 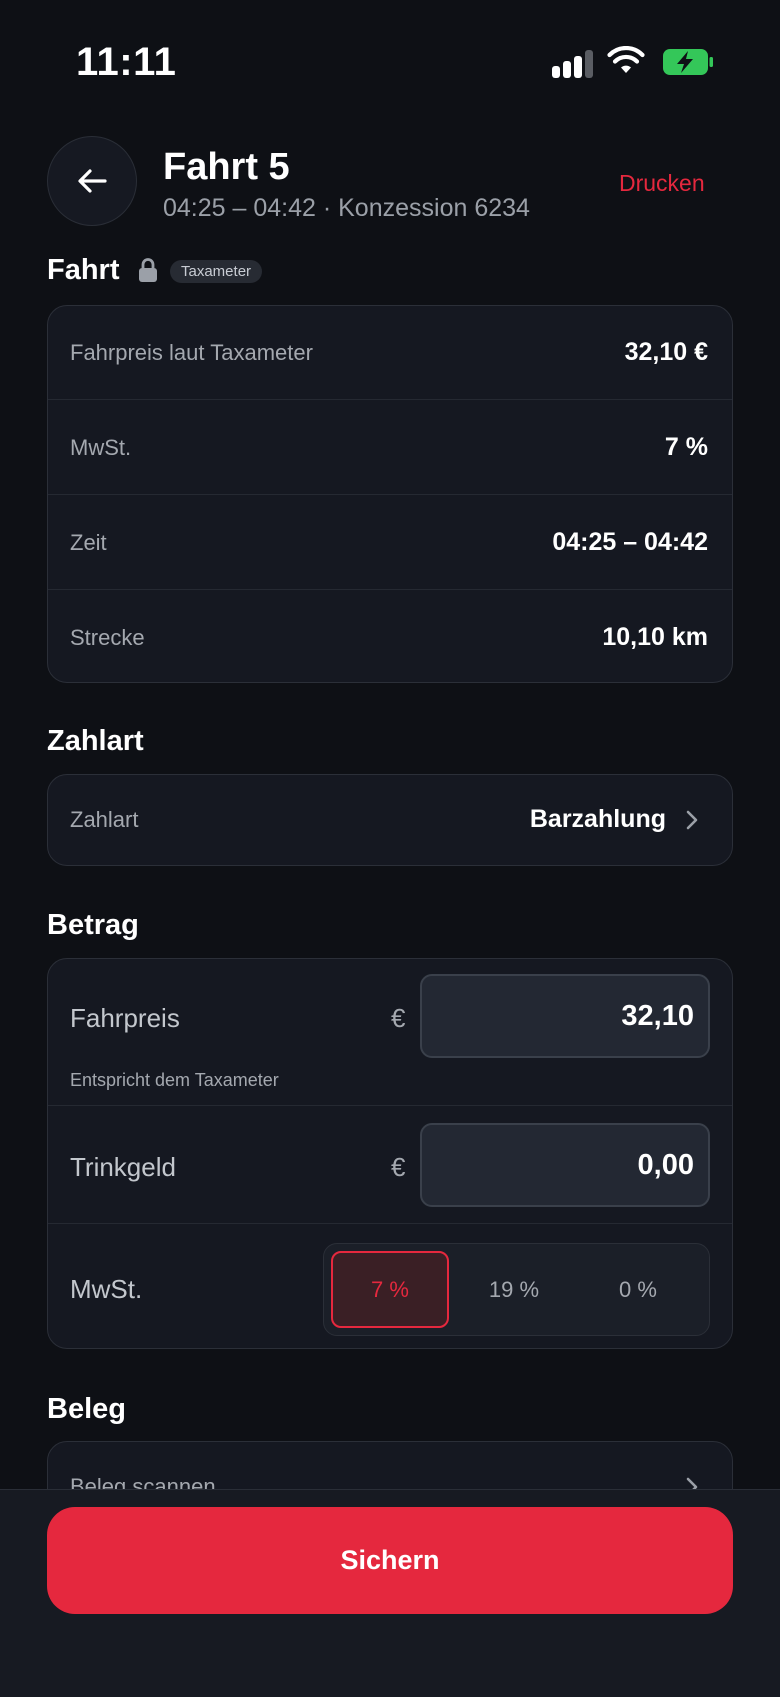 I want to click on section-title-amount: Betrag, so click(x=93, y=925).